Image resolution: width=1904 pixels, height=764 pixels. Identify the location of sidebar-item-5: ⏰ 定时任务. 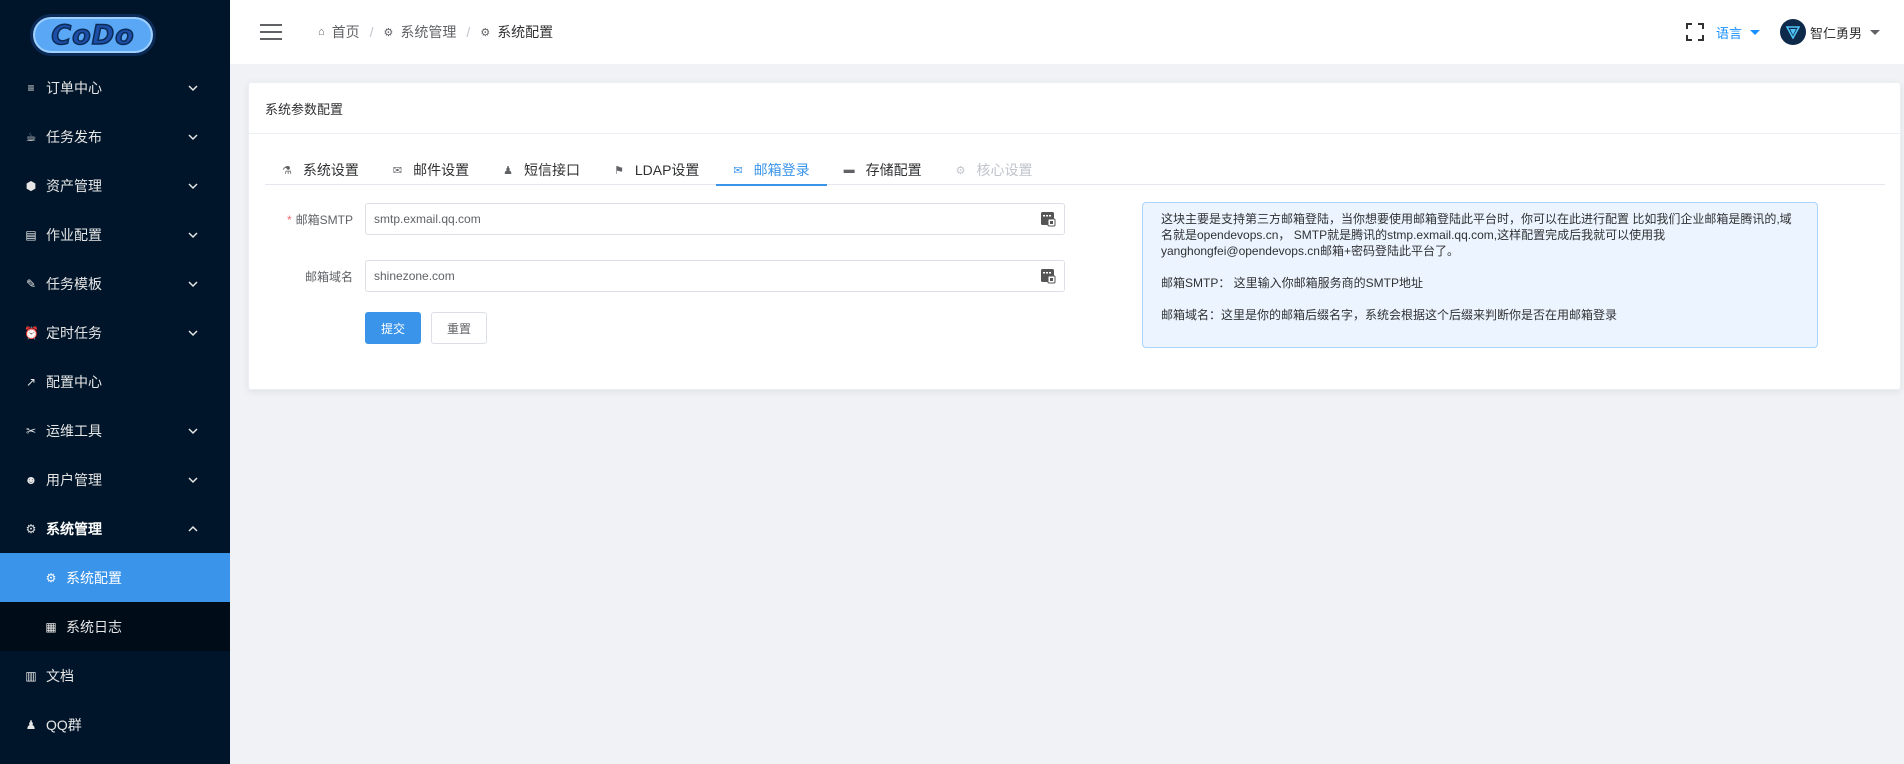
(115, 332).